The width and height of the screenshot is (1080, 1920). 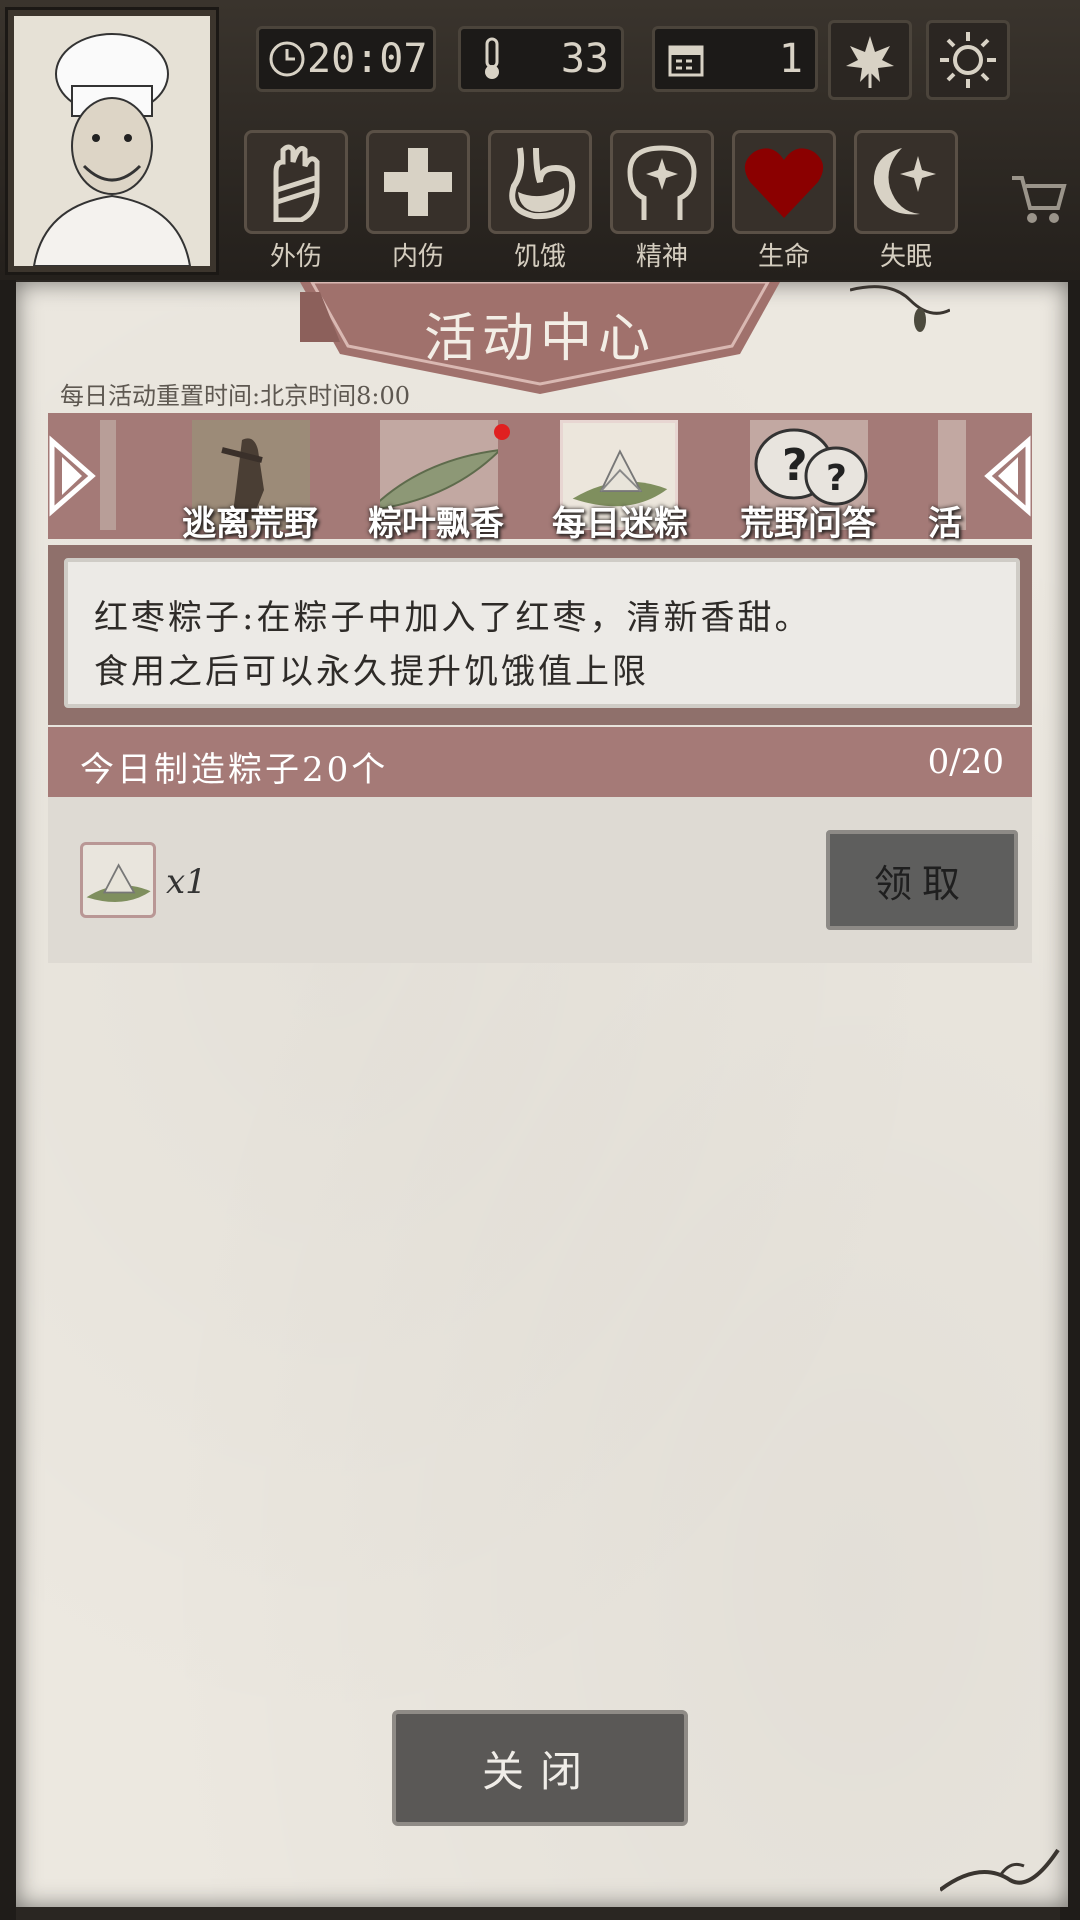 What do you see at coordinates (436, 524) in the screenshot?
I see `tab-label-zongzi-leaf: 粽叶飘香` at bounding box center [436, 524].